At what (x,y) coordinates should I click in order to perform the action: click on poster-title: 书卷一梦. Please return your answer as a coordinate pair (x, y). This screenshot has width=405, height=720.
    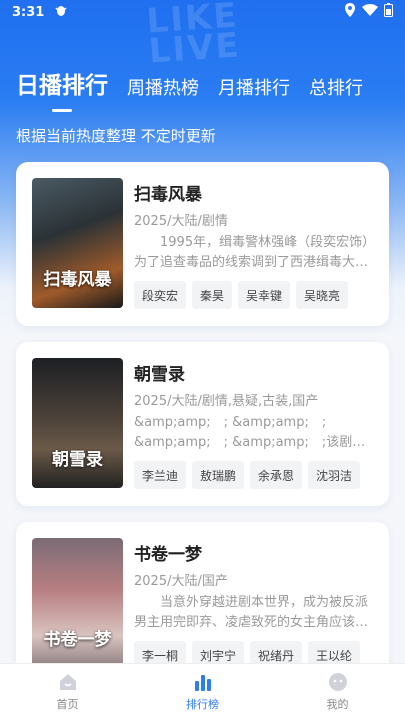
    Looking at the image, I should click on (77, 640).